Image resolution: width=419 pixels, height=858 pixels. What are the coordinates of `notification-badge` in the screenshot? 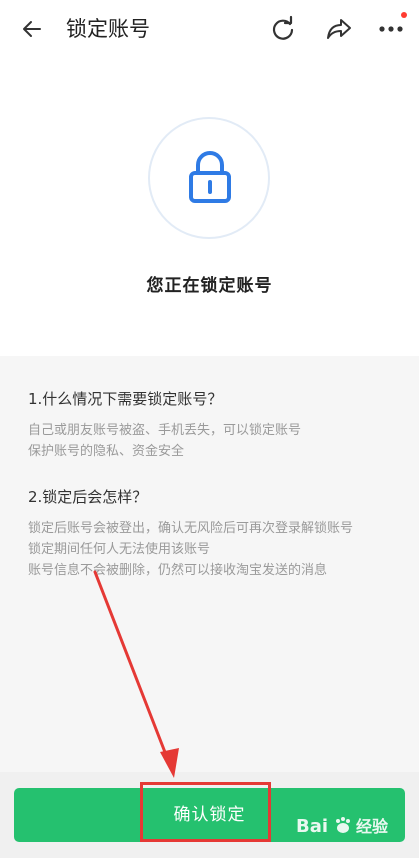 It's located at (404, 15).